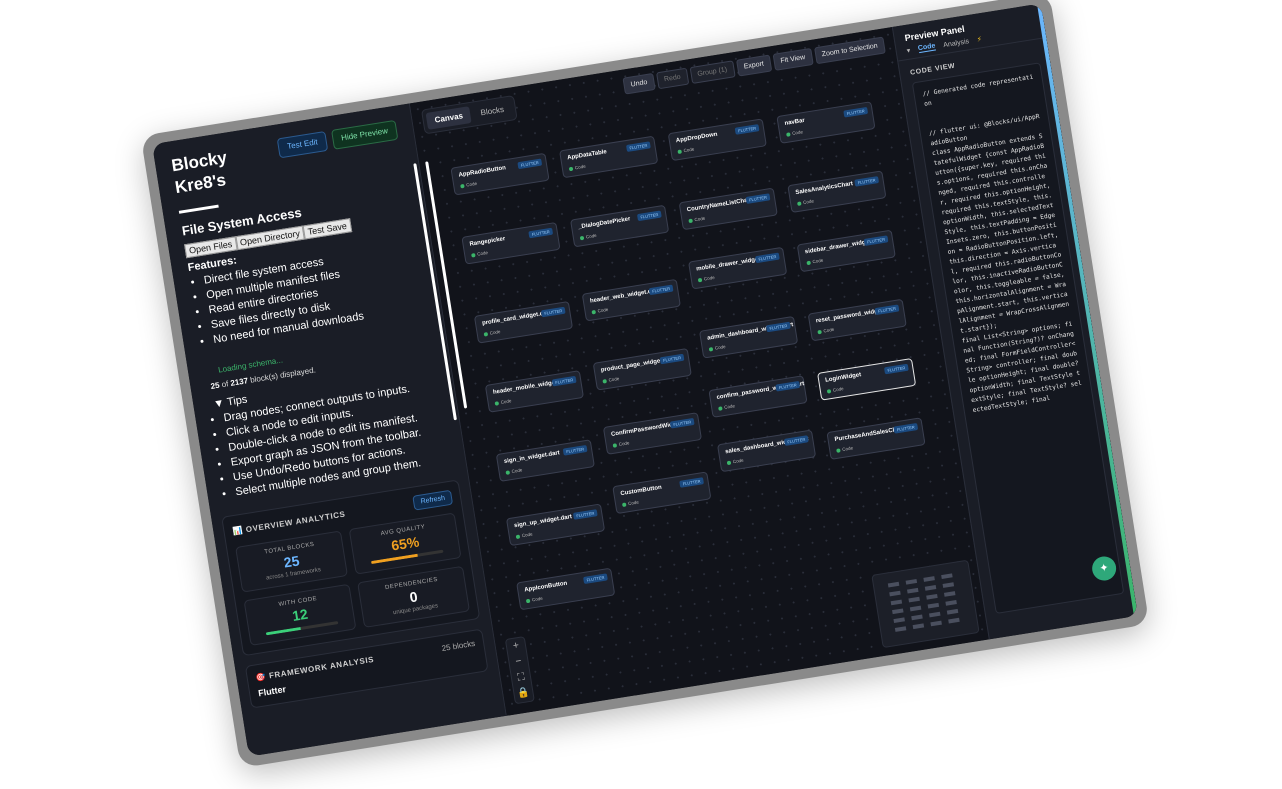 The image size is (1282, 789). Describe the element at coordinates (837, 191) in the screenshot. I see `canvas-node: SalesAnalyticsChart FLUTTER Code` at that location.